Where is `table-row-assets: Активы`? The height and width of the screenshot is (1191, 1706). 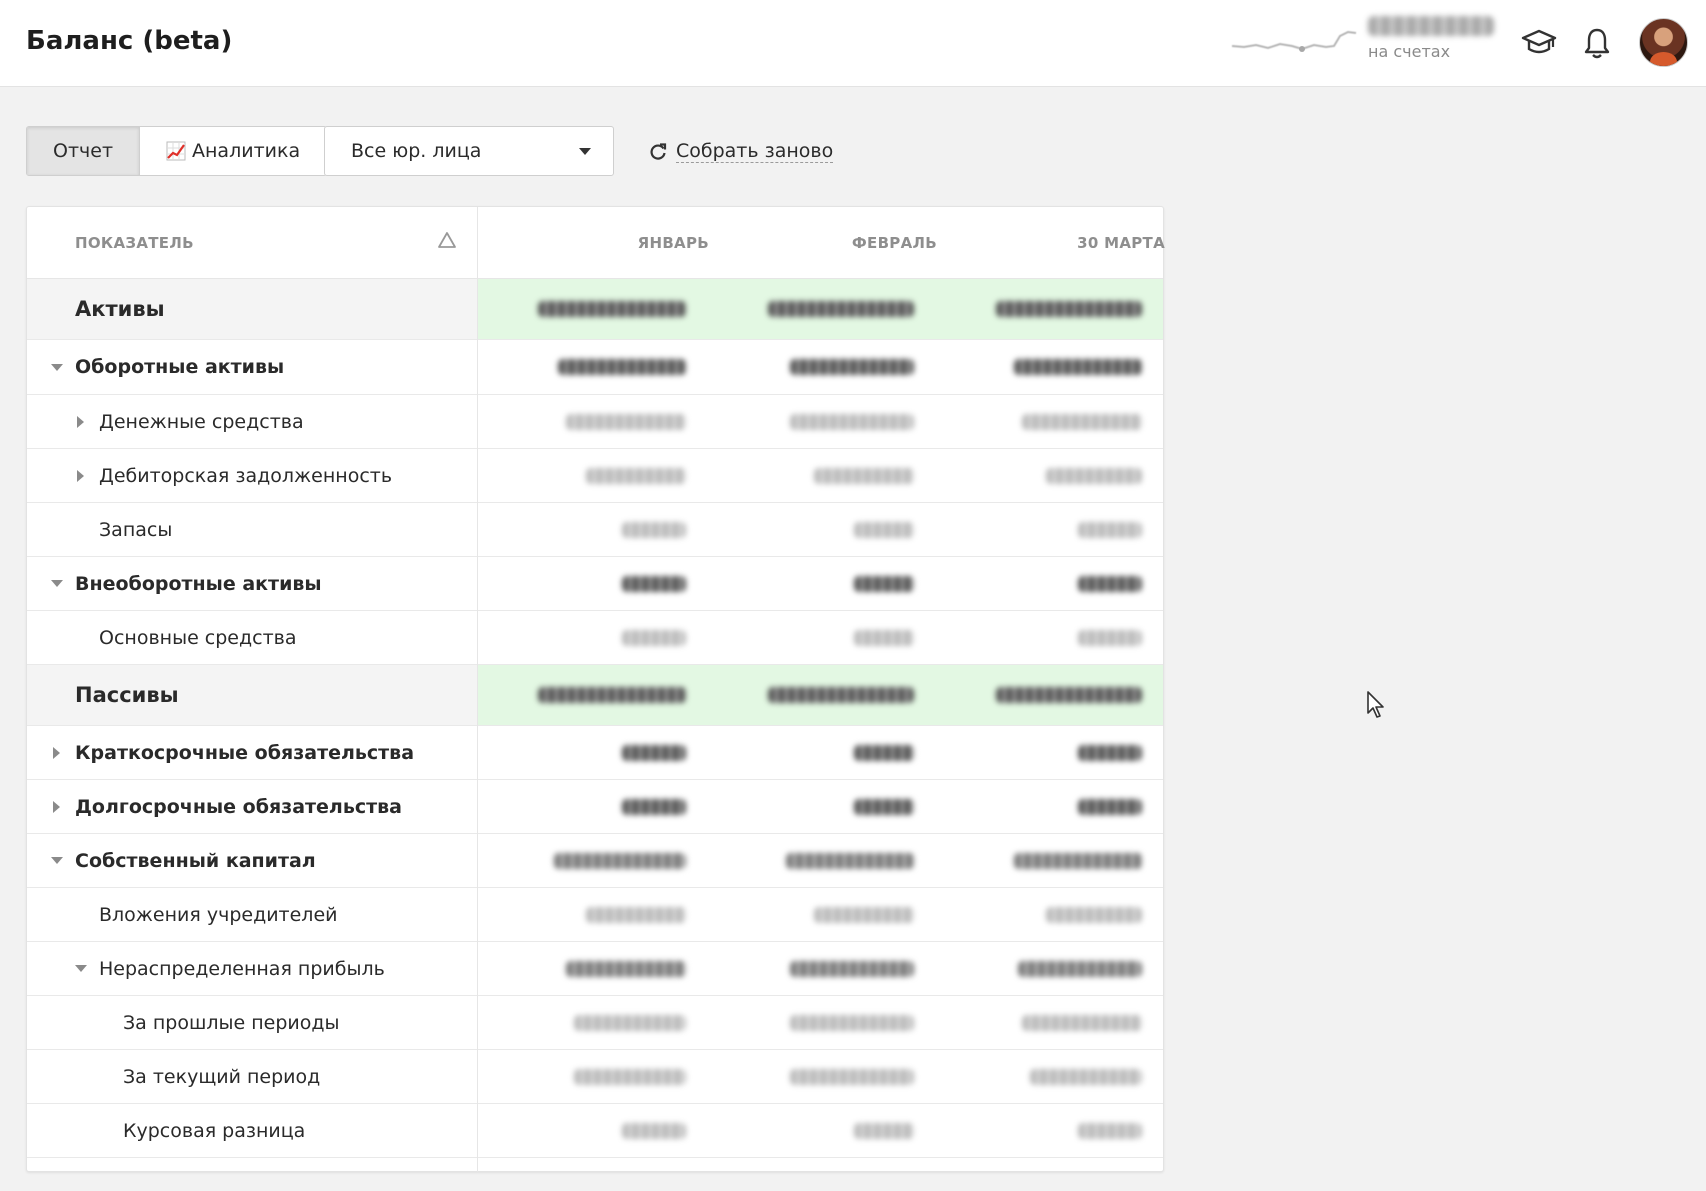
table-row-assets: Активы is located at coordinates (595, 309).